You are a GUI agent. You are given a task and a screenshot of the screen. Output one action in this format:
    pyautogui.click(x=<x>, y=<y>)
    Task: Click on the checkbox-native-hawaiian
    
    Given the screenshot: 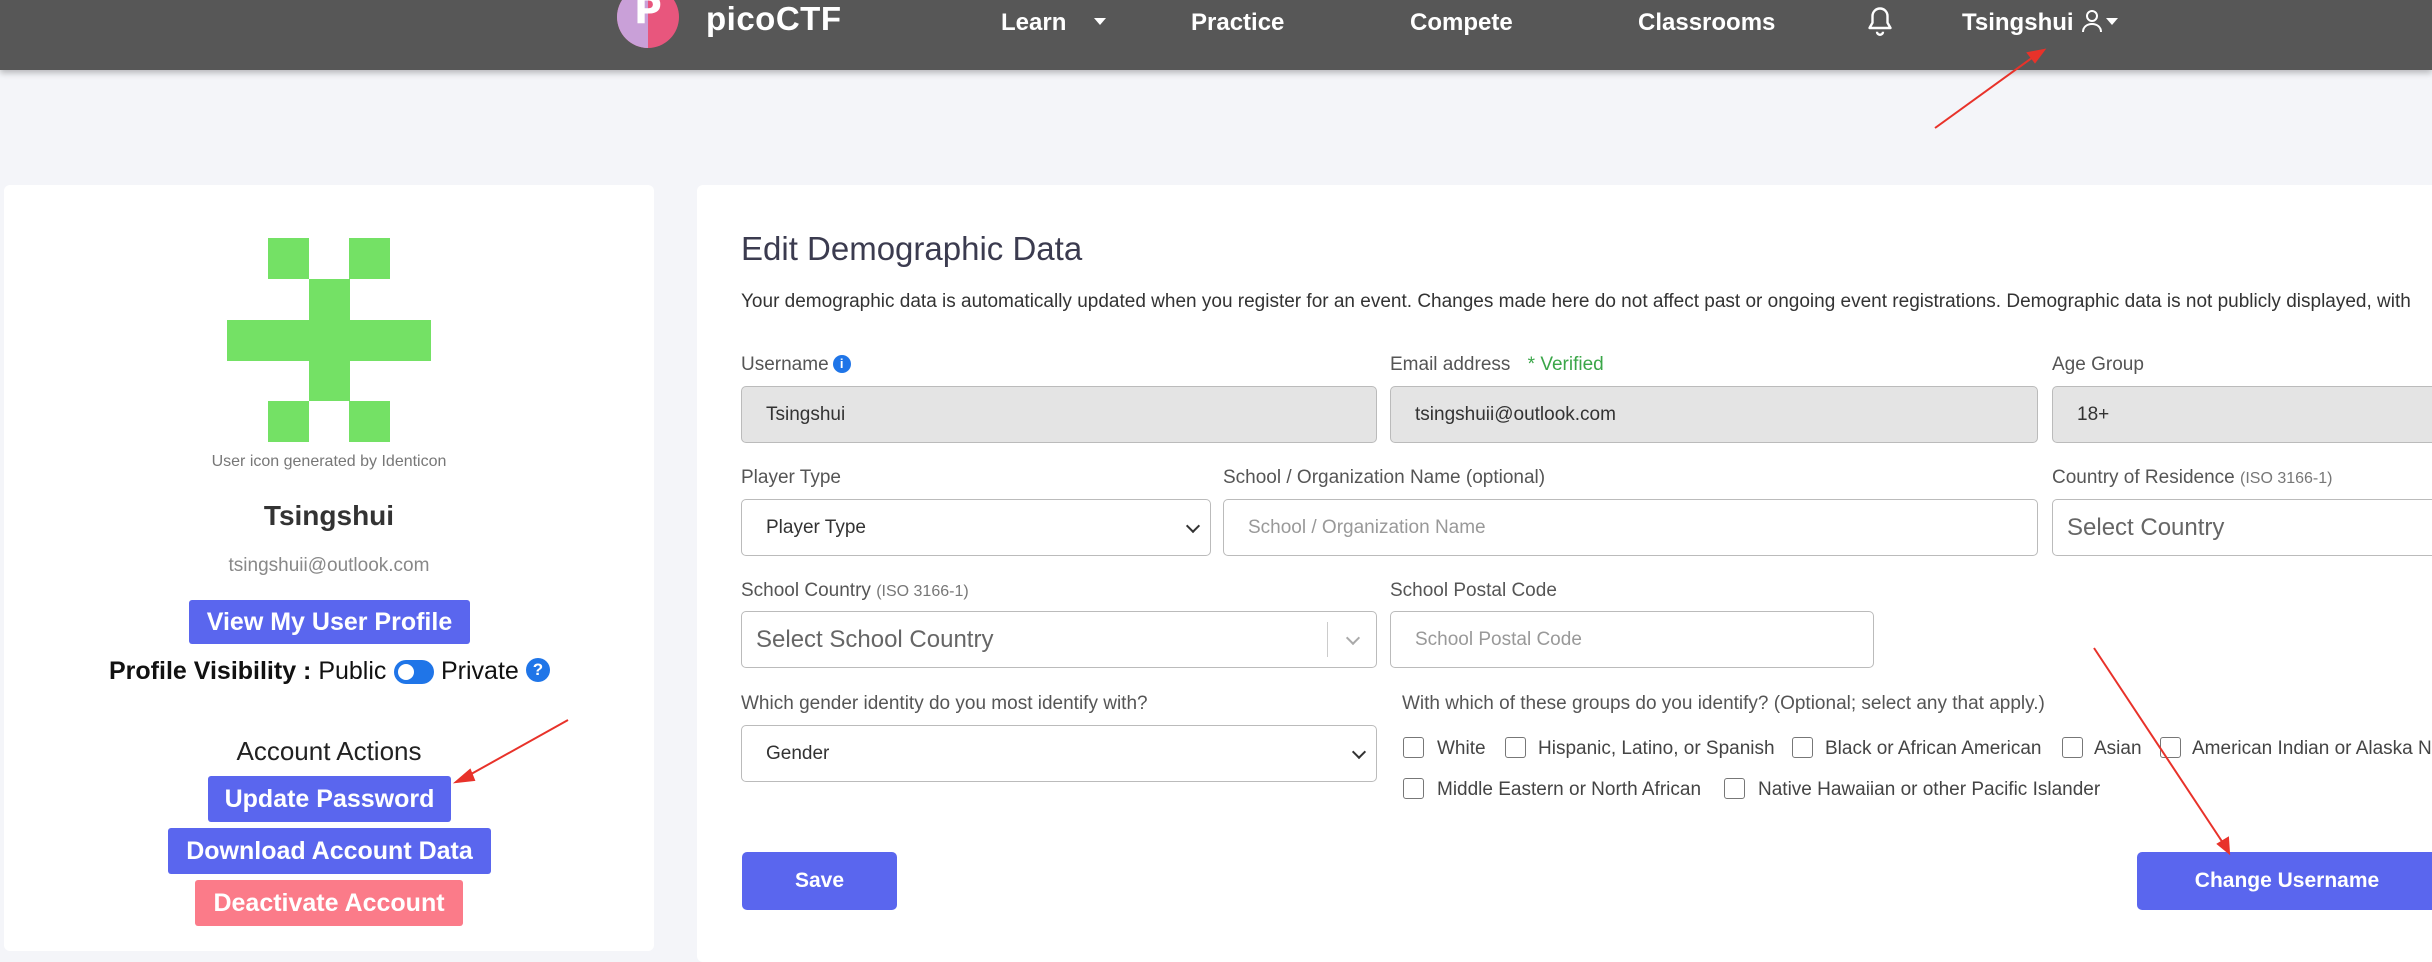 What is the action you would take?
    pyautogui.click(x=1734, y=788)
    